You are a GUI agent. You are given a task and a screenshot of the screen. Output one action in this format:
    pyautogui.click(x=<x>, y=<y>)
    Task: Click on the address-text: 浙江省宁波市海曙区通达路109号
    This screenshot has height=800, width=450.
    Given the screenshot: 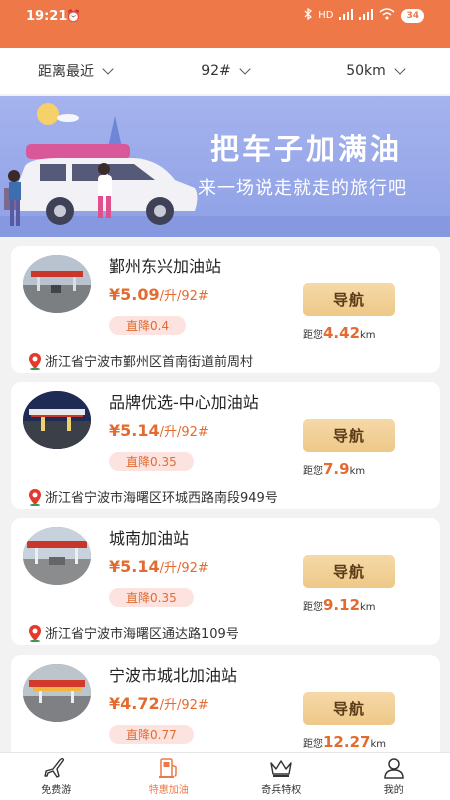 What is the action you would take?
    pyautogui.click(x=142, y=634)
    